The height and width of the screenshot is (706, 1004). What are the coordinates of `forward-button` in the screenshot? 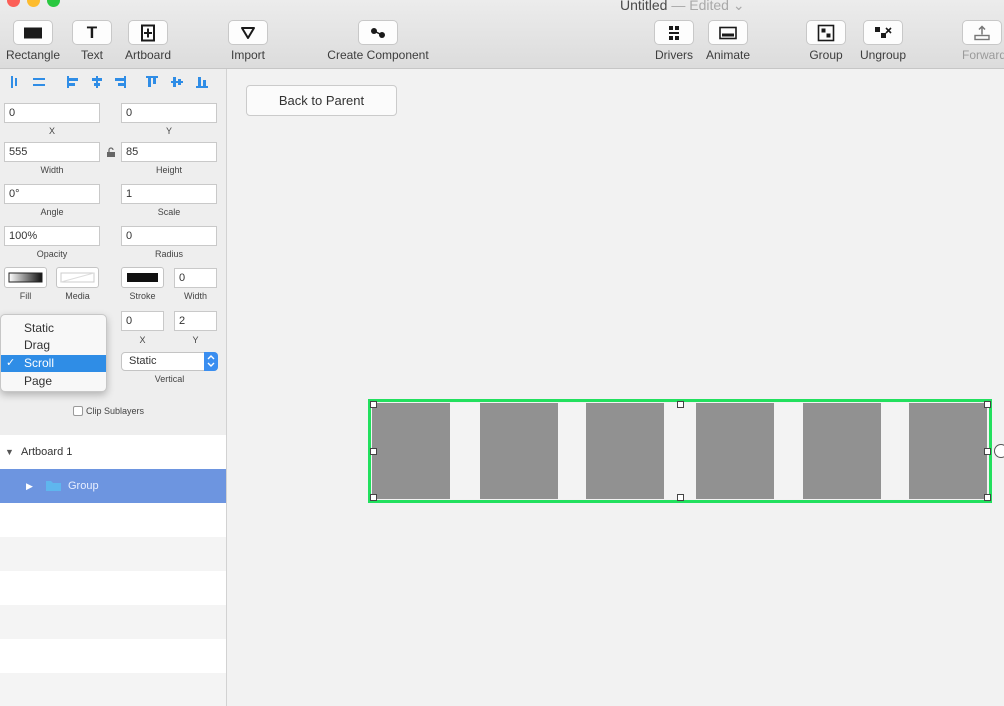 It's located at (982, 32).